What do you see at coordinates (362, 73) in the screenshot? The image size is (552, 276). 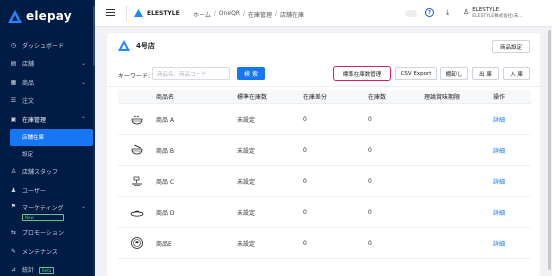 I see `standard-stock-button: 標準在庫数管理` at bounding box center [362, 73].